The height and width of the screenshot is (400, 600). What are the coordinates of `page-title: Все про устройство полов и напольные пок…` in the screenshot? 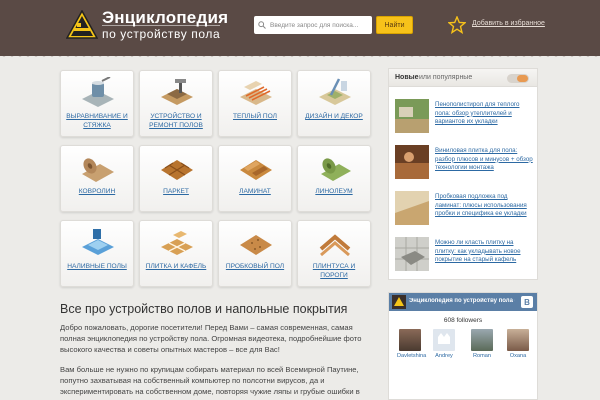 It's located at (204, 309).